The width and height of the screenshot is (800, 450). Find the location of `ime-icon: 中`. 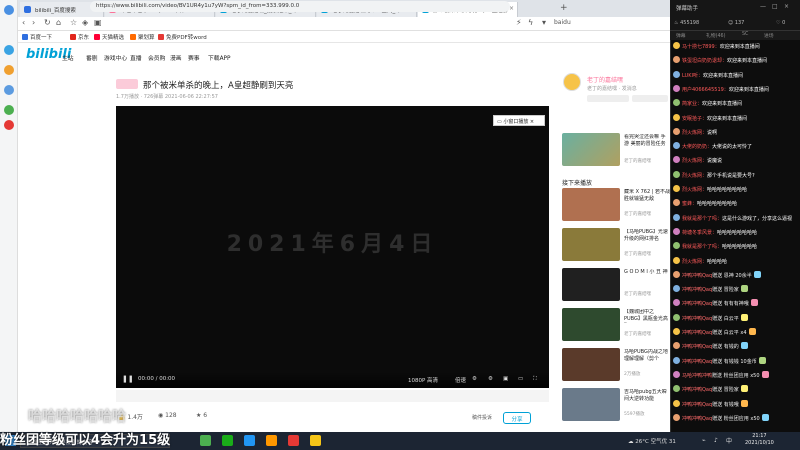

ime-icon: 中 is located at coordinates (729, 440).